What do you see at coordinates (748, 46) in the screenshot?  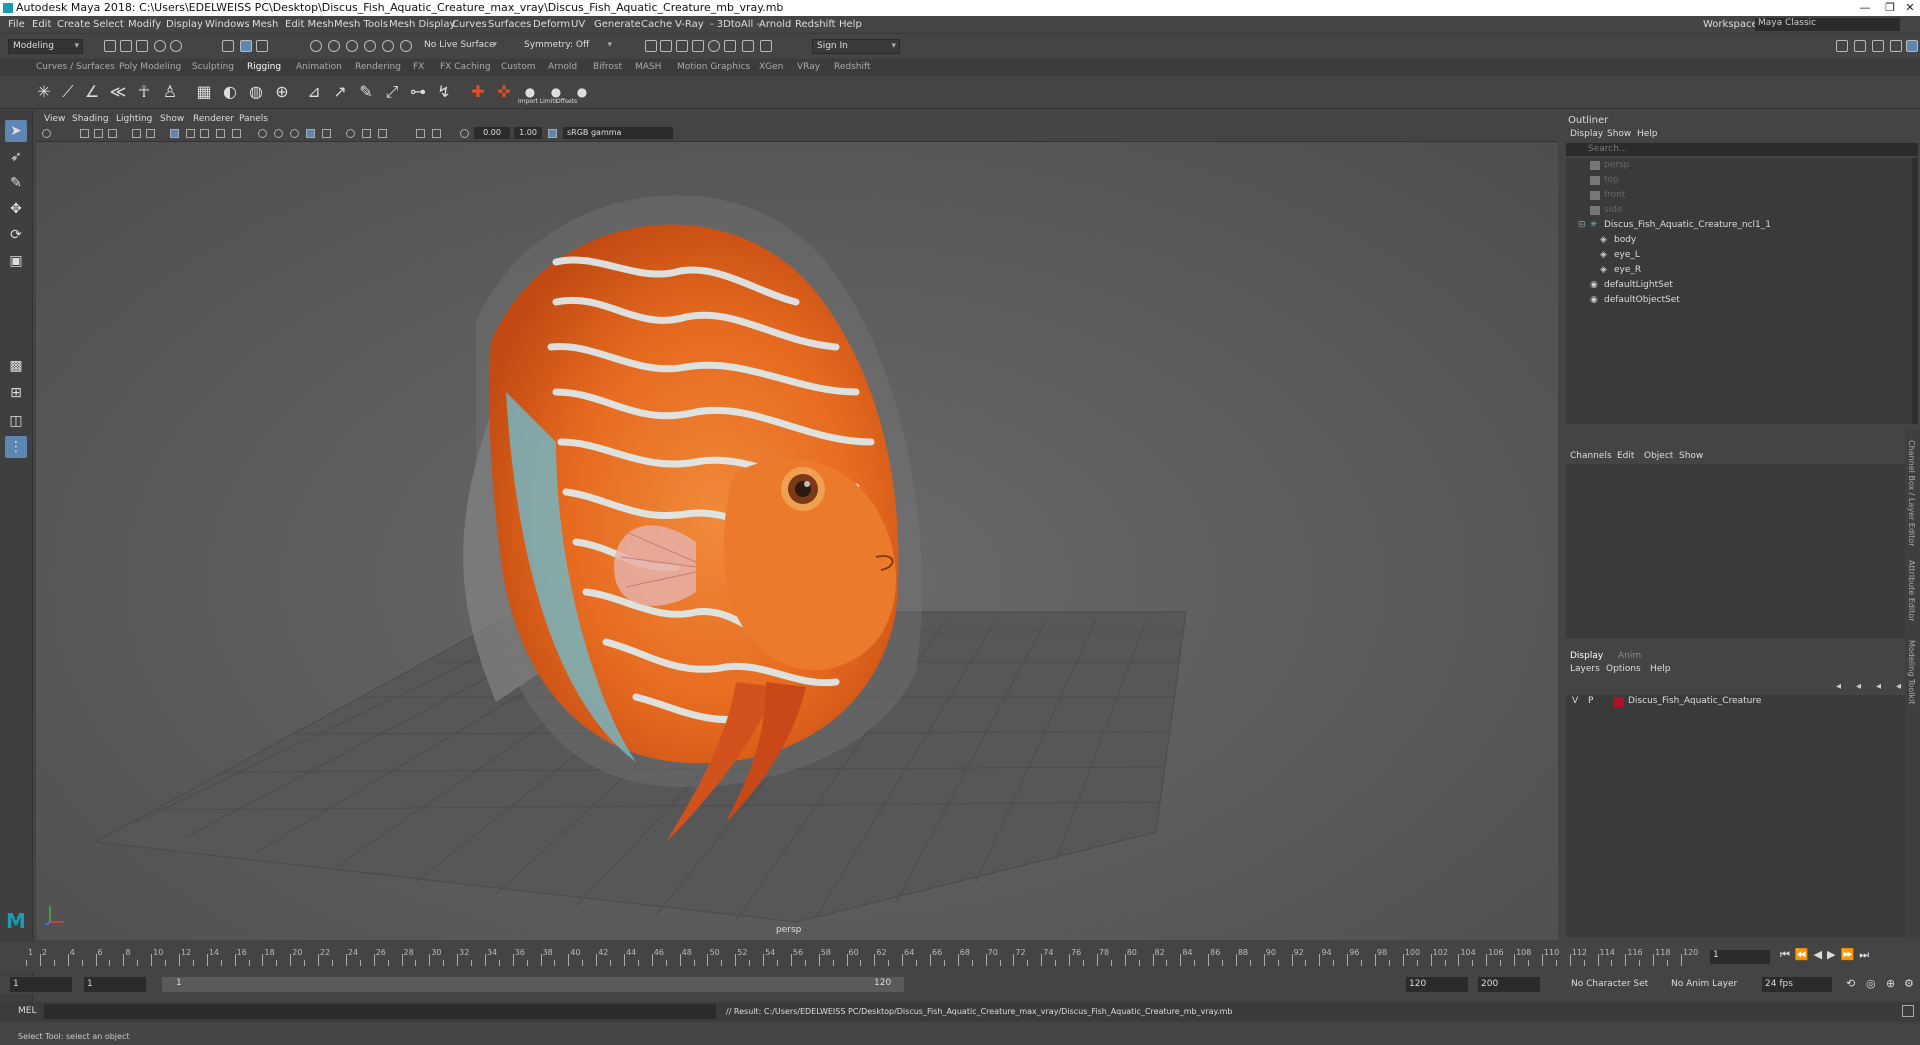 I see `vray-render-icon` at bounding box center [748, 46].